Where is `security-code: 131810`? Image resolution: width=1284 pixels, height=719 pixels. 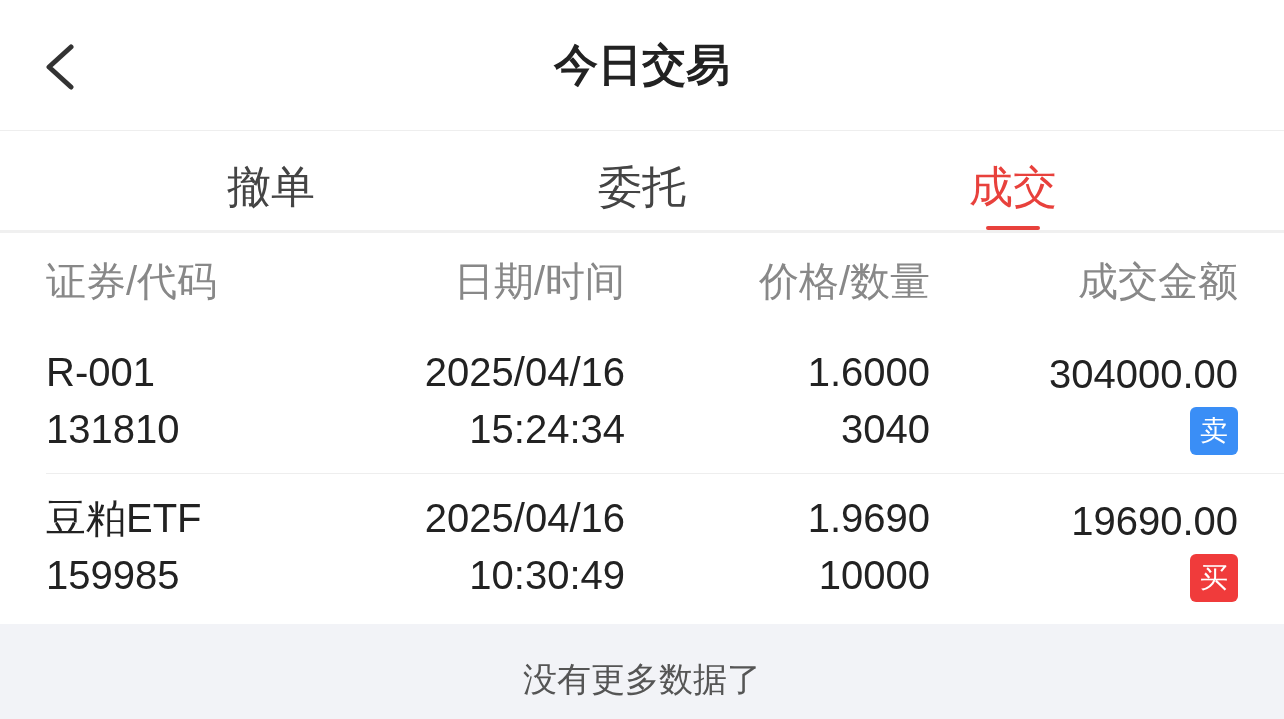
security-code: 131810 is located at coordinates (113, 429).